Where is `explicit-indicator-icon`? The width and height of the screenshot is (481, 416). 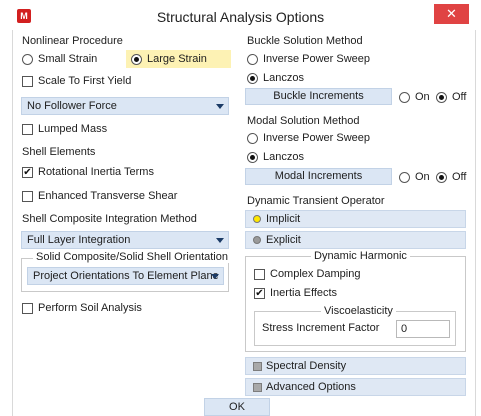
explicit-indicator-icon is located at coordinates (257, 240).